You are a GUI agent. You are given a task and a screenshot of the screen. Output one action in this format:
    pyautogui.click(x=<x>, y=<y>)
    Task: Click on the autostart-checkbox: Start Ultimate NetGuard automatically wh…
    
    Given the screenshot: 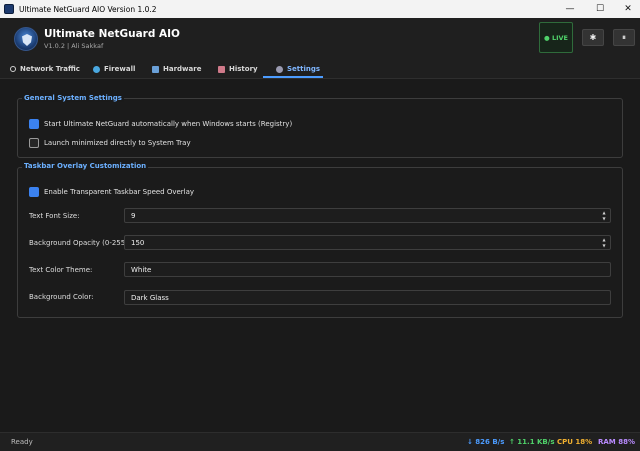 What is the action you would take?
    pyautogui.click(x=160, y=124)
    